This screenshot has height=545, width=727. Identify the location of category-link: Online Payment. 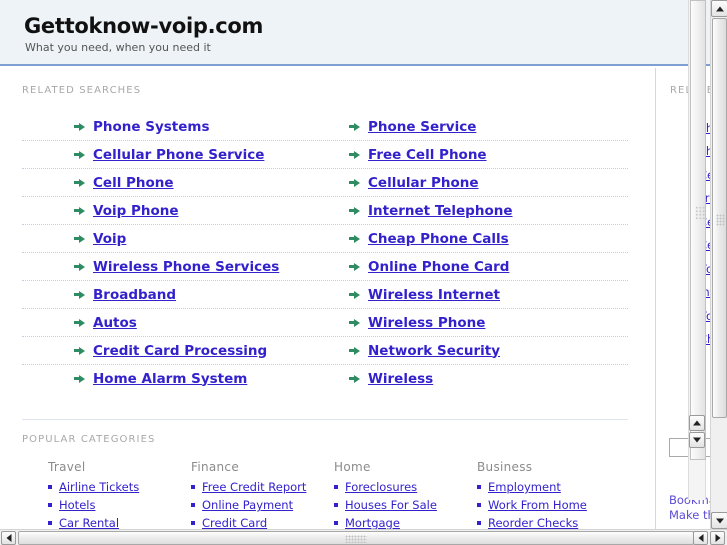
(247, 505).